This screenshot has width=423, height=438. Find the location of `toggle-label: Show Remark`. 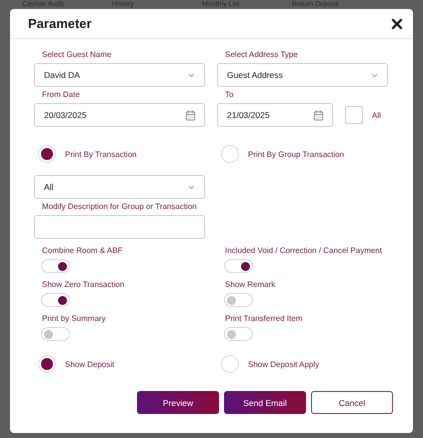

toggle-label: Show Remark is located at coordinates (250, 284).